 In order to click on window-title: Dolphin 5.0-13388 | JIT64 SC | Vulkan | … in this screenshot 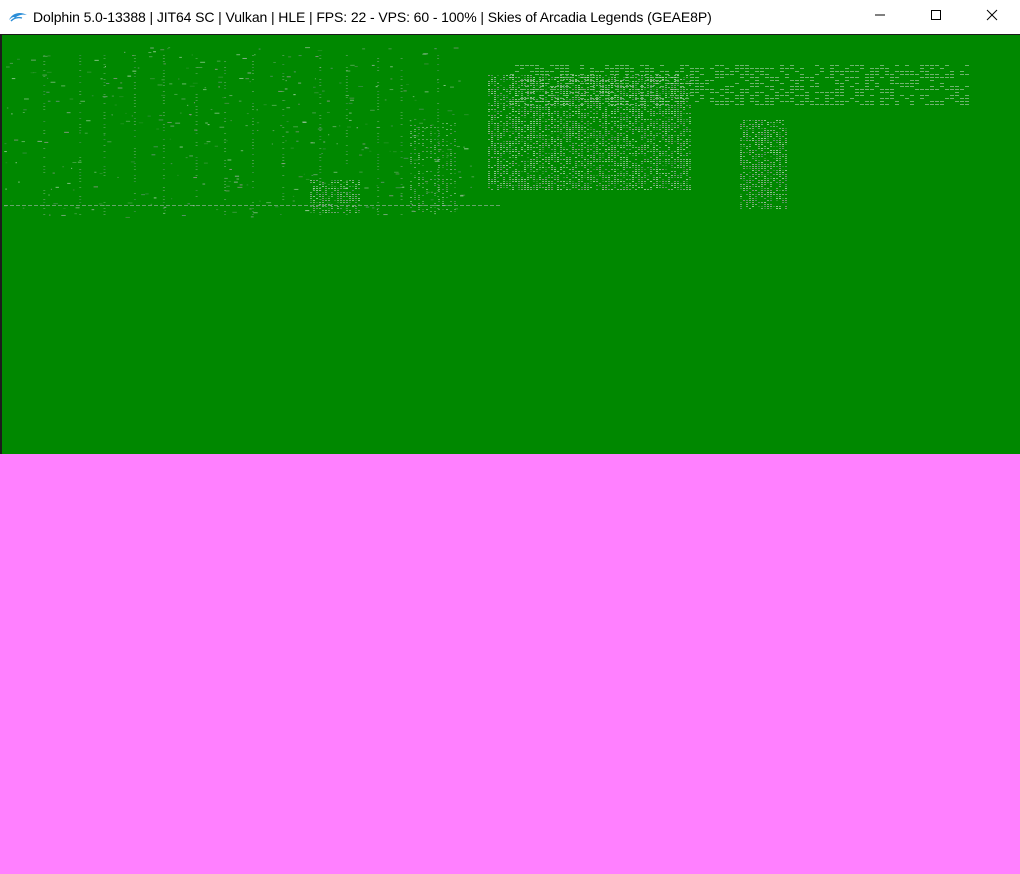, I will do `click(372, 17)`.